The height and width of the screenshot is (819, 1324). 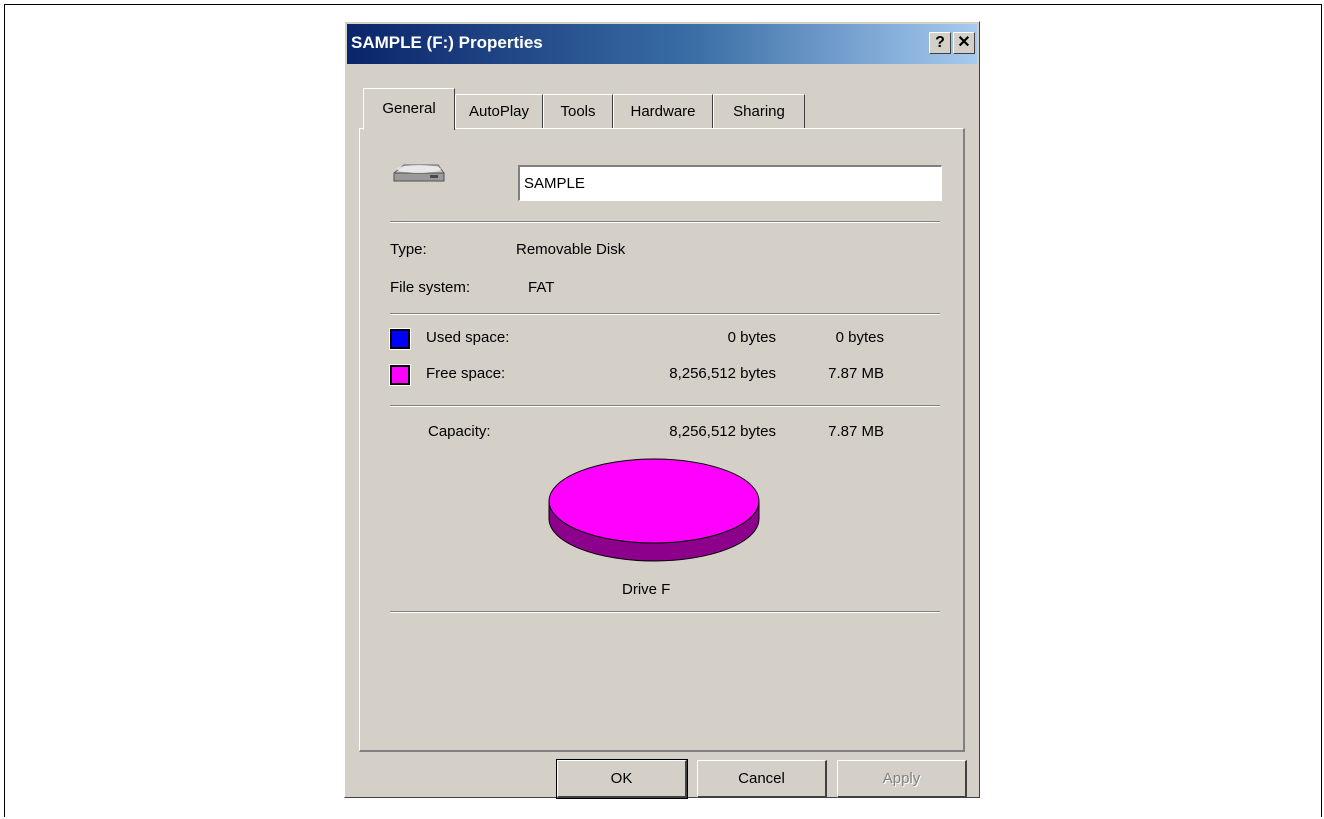 What do you see at coordinates (654, 501) in the screenshot?
I see `pie-slice-free-space` at bounding box center [654, 501].